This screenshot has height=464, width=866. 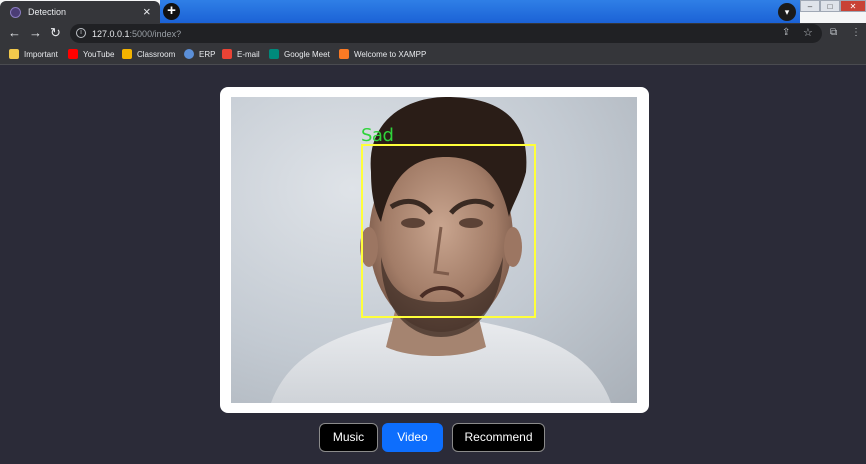 I want to click on bookmark-label: Google Meet, so click(x=307, y=54).